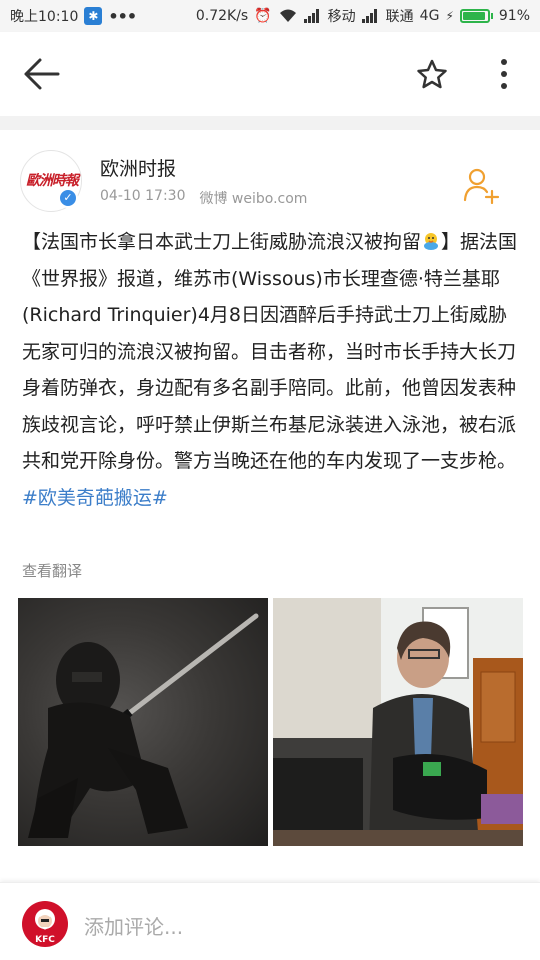 The image size is (540, 960). I want to click on verified-badge-icon: ✓, so click(68, 198).